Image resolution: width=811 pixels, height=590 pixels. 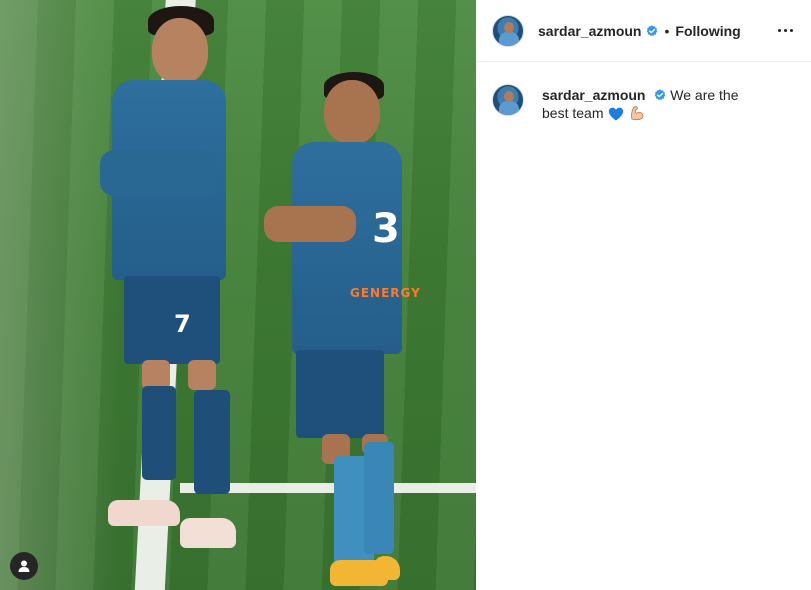 I want to click on post-caption: sardar_azmoun We are the best team, so click(x=643, y=93).